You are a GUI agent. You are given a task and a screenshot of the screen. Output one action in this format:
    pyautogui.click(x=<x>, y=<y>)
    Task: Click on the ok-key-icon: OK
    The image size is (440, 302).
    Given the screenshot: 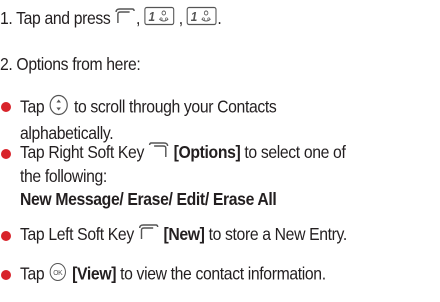 What is the action you would take?
    pyautogui.click(x=58, y=275)
    